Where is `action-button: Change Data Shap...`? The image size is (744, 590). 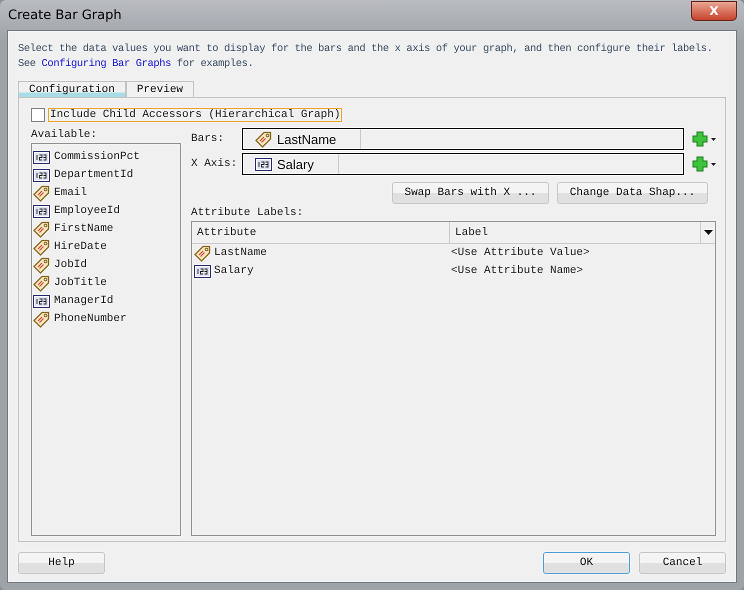
action-button: Change Data Shap... is located at coordinates (632, 193).